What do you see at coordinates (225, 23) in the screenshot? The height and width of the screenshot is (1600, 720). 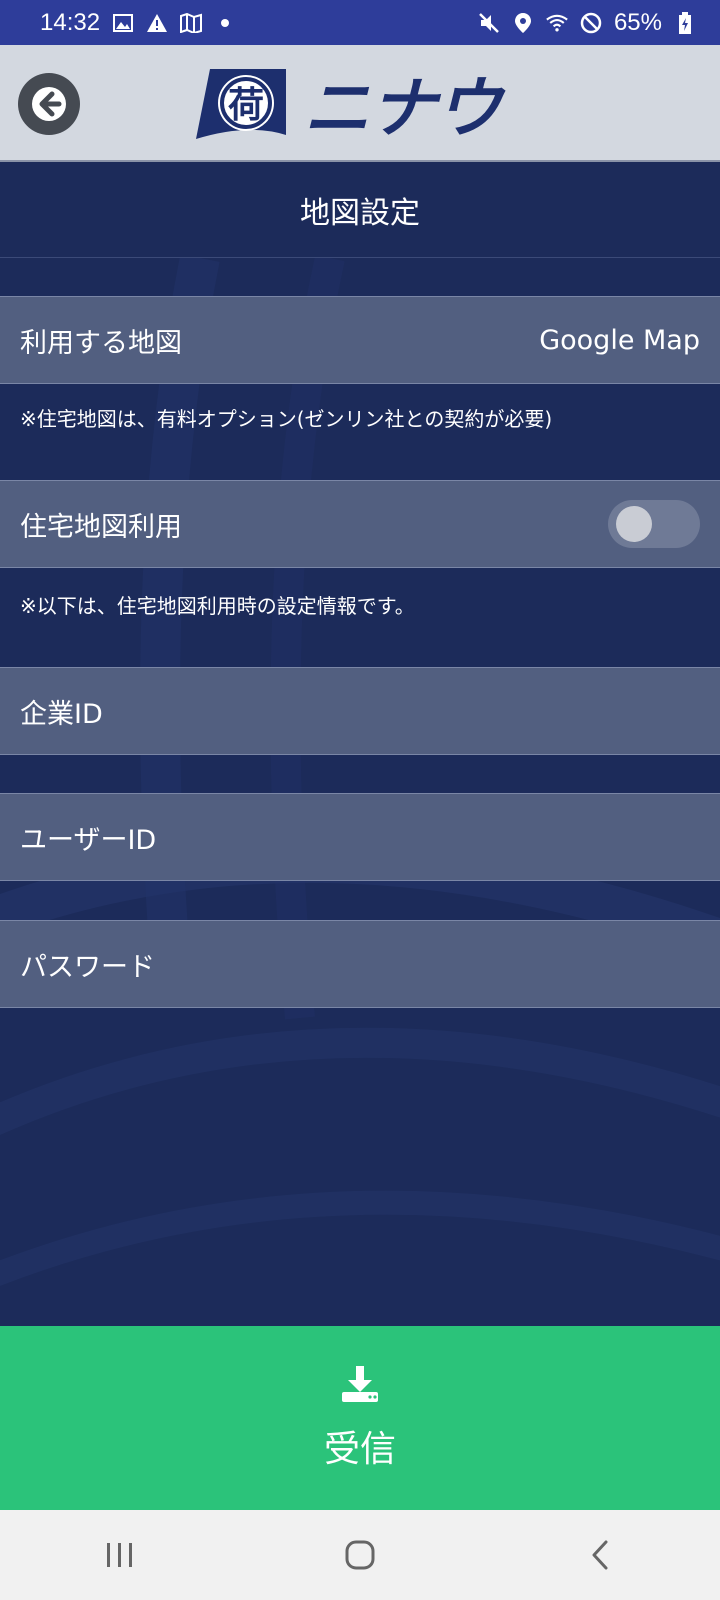 I see `dot-icon` at bounding box center [225, 23].